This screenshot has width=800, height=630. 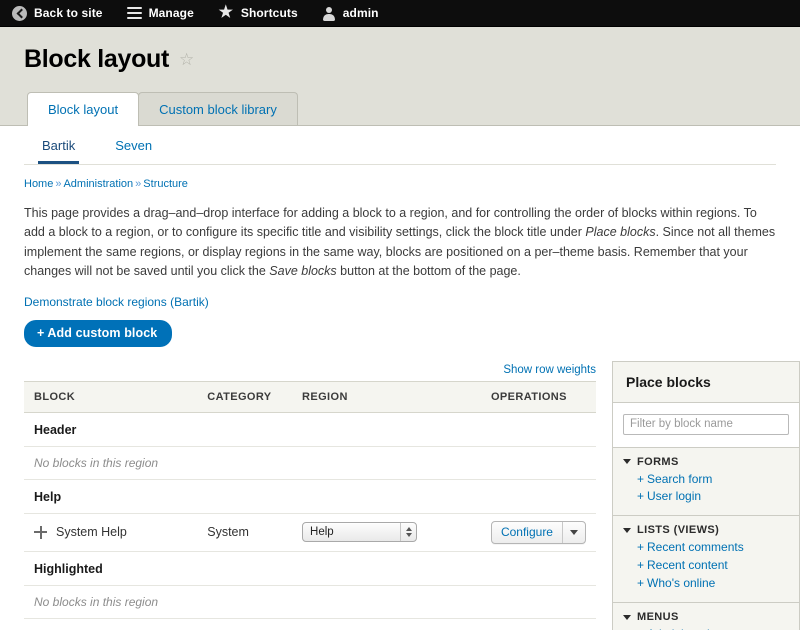 What do you see at coordinates (386, 396) in the screenshot?
I see `column-header-region: REGION` at bounding box center [386, 396].